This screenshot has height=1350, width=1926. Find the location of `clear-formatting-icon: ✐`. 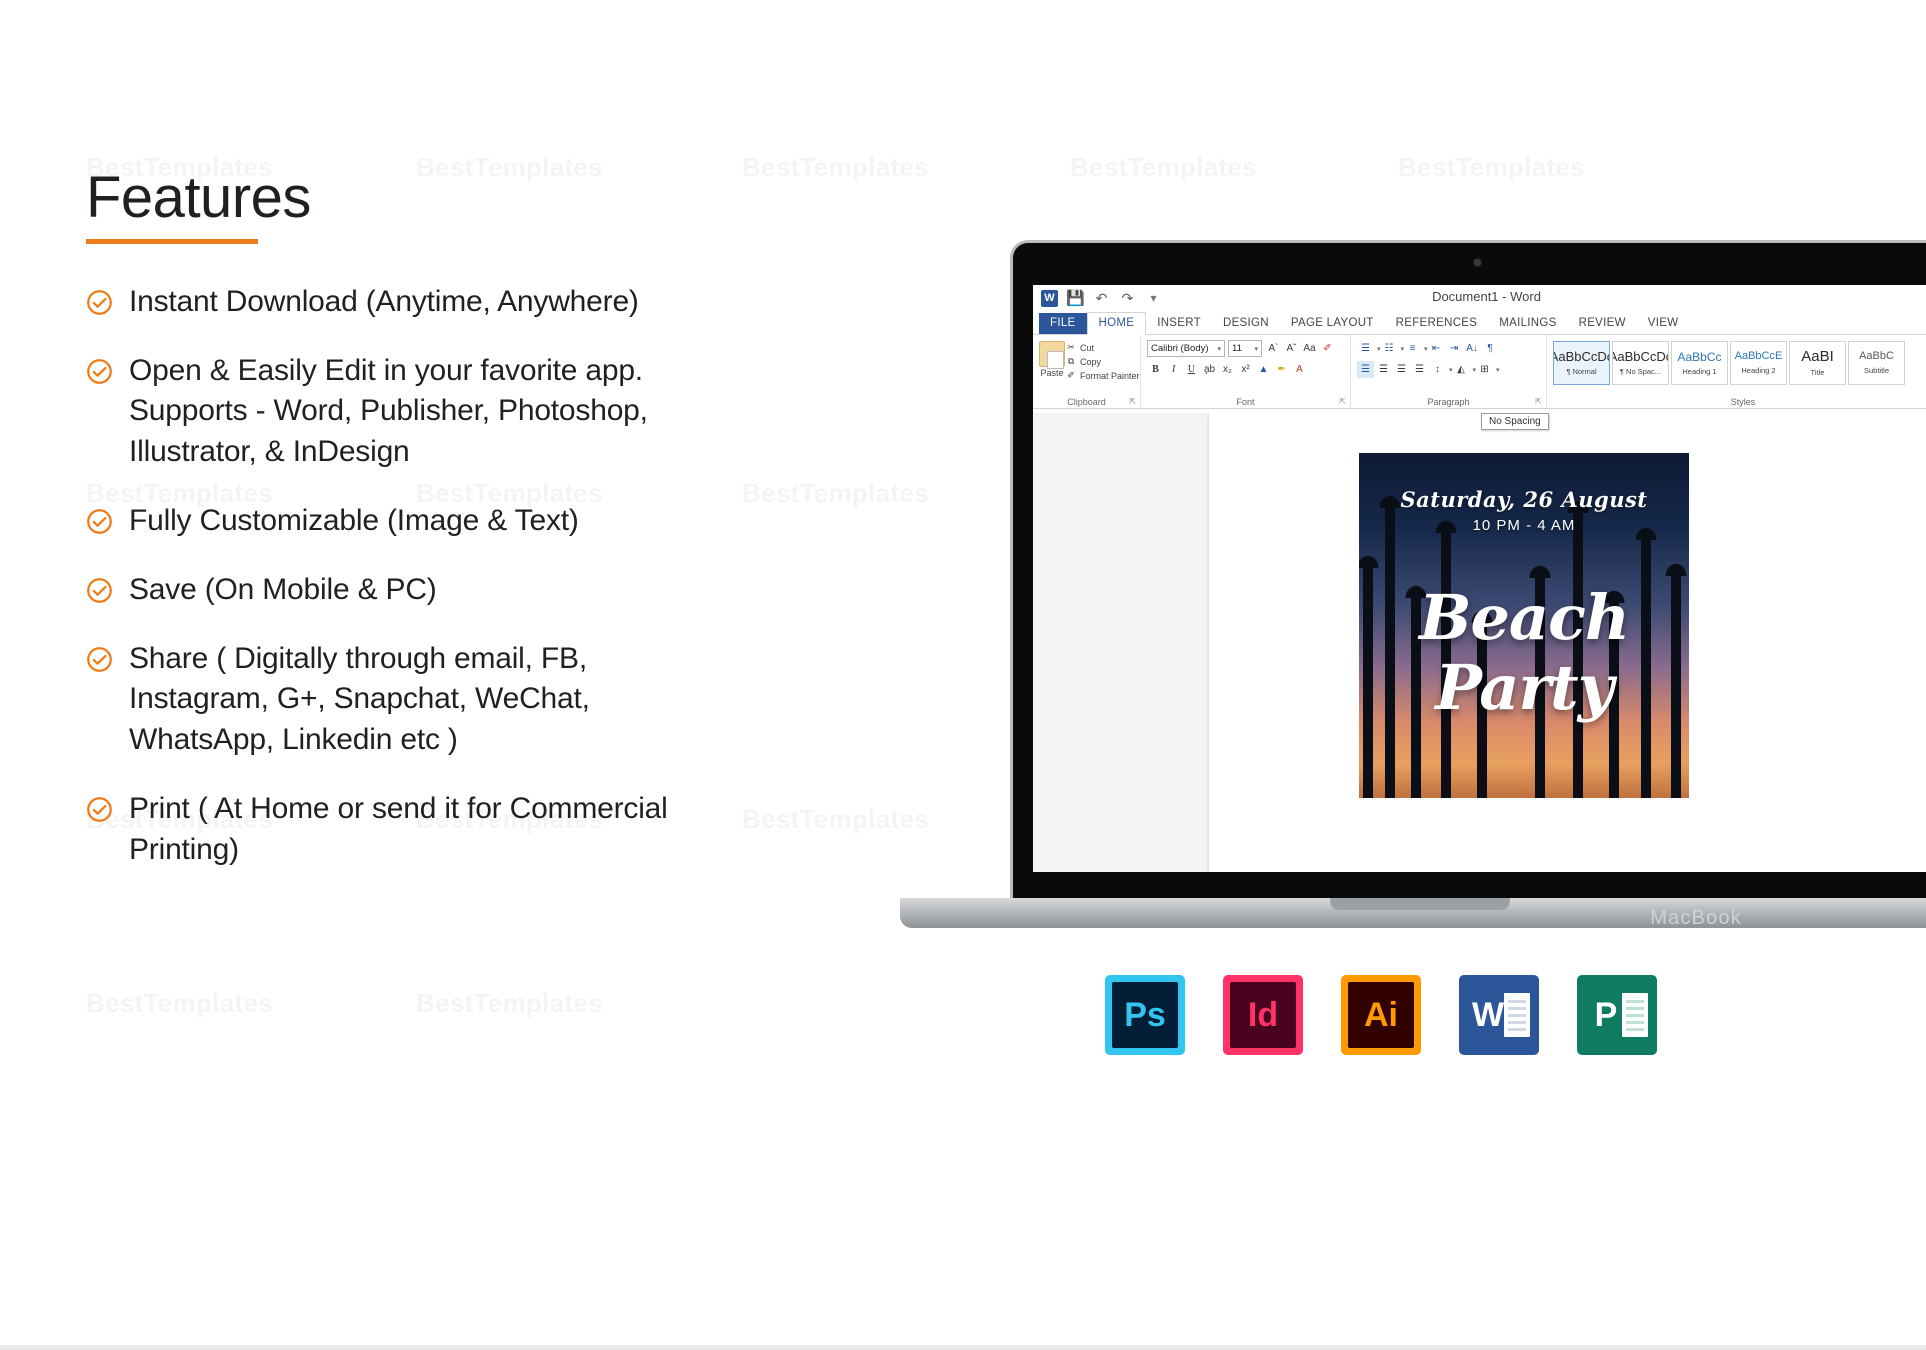

clear-formatting-icon: ✐ is located at coordinates (1327, 348).